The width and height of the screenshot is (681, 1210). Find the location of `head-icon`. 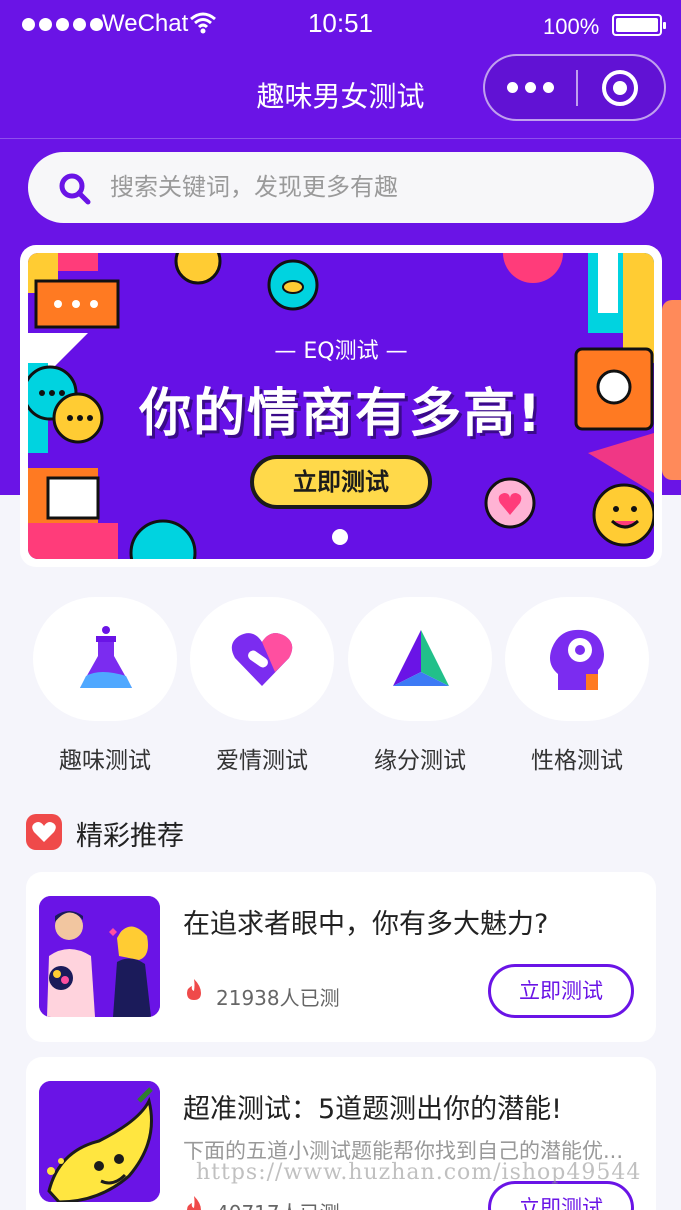

head-icon is located at coordinates (577, 659).